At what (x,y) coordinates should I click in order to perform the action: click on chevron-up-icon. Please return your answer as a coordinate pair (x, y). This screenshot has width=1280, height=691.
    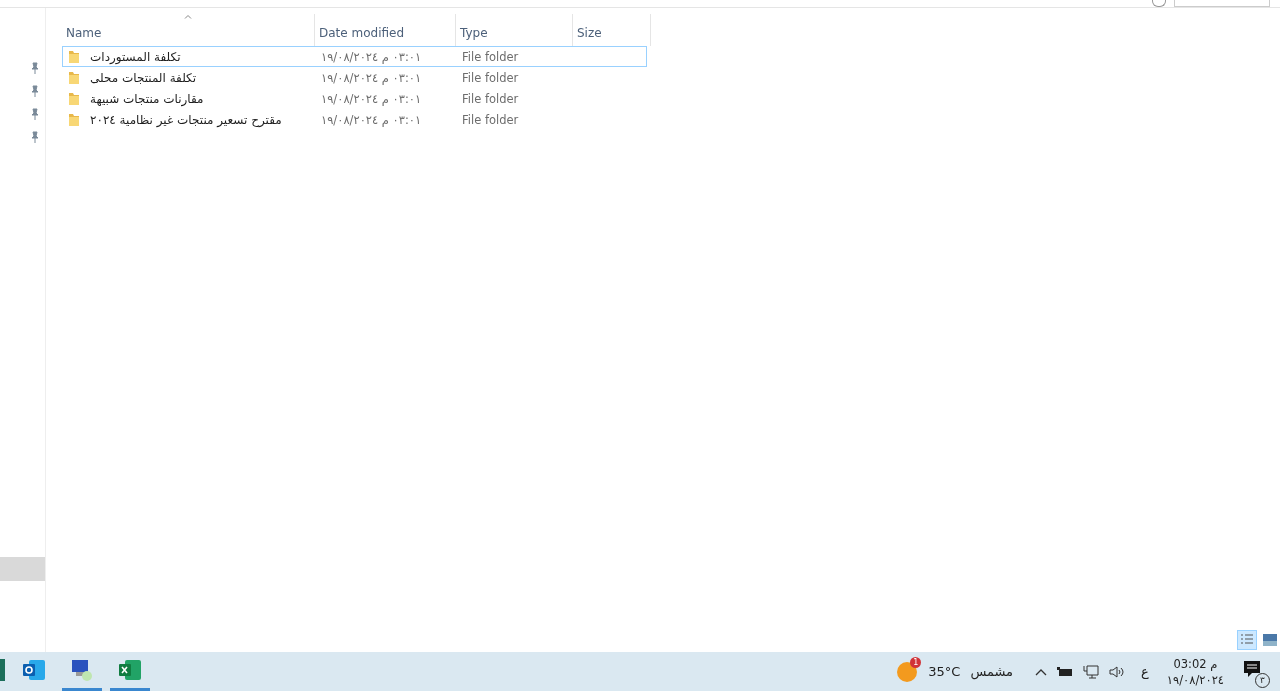
    Looking at the image, I should click on (1041, 671).